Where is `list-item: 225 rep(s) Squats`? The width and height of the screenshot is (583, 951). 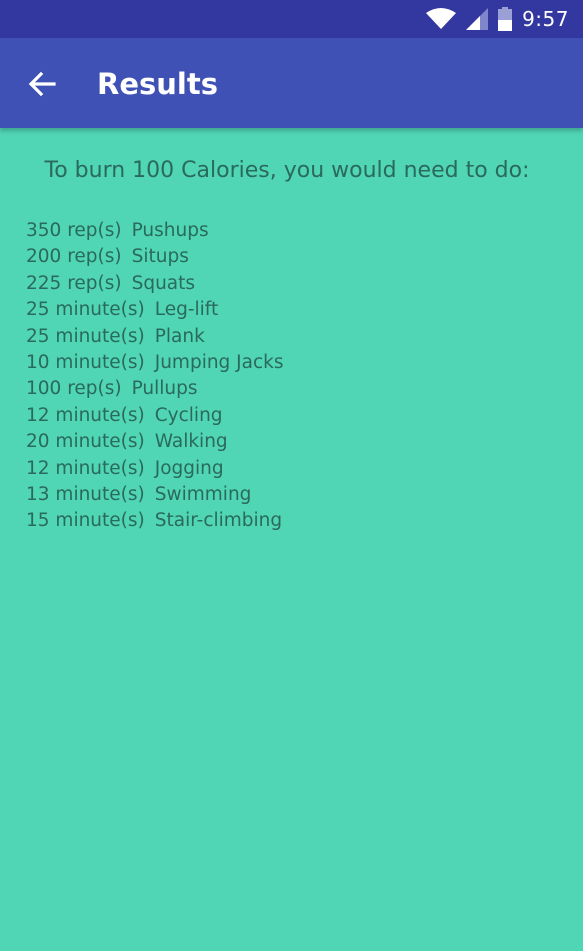 list-item: 225 rep(s) Squats is located at coordinates (155, 284).